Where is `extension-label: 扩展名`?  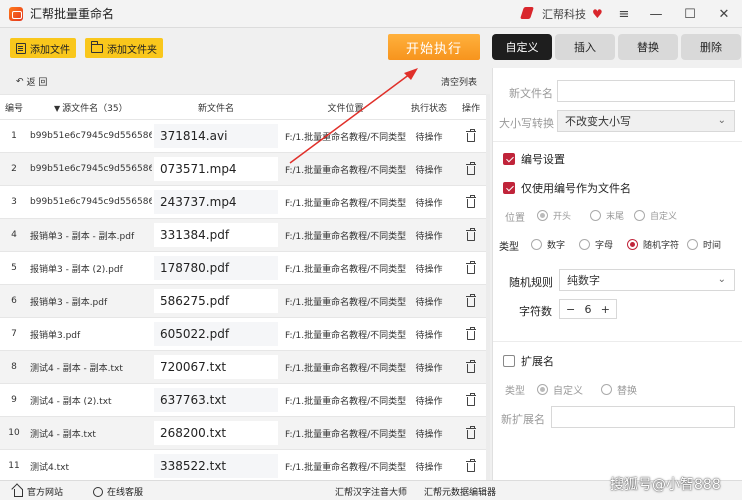 extension-label: 扩展名 is located at coordinates (537, 361).